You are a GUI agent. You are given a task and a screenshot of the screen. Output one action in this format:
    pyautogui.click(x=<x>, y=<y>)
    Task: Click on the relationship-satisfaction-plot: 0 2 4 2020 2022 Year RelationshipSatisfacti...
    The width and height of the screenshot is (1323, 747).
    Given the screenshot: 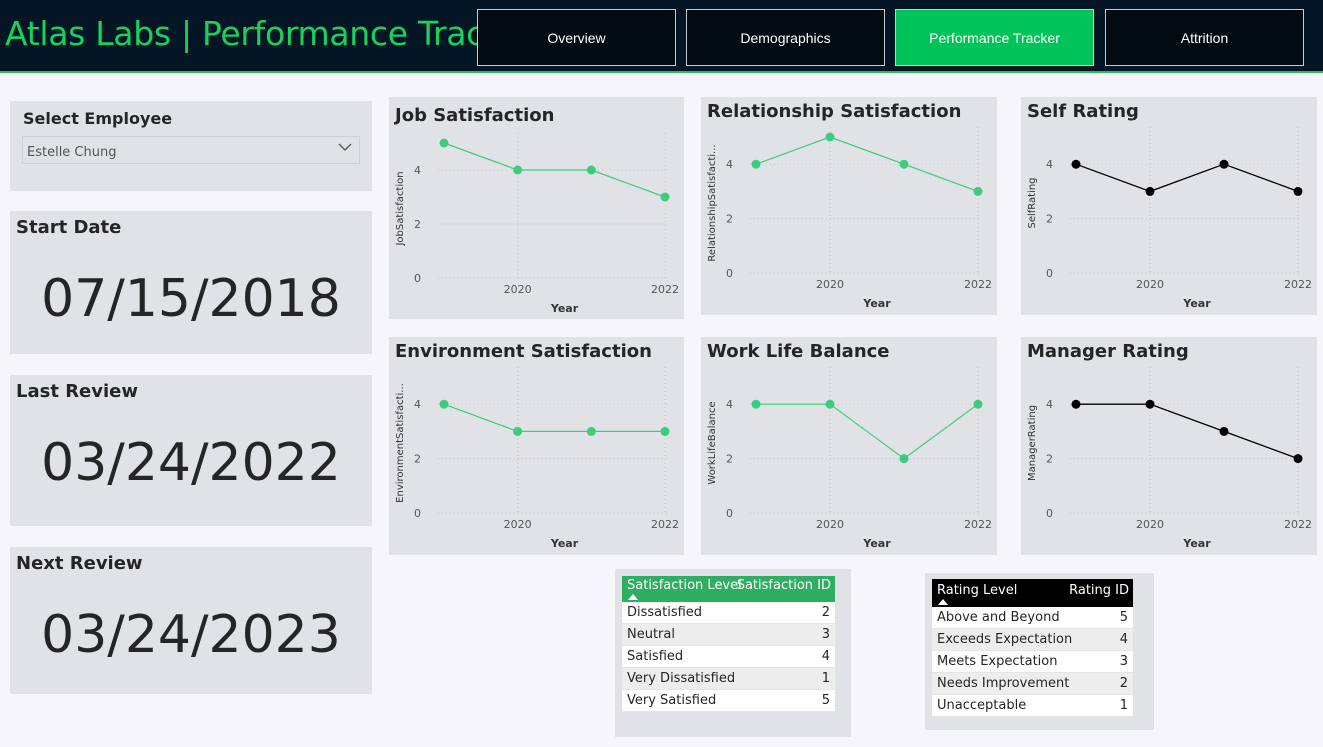 What is the action you would take?
    pyautogui.click(x=849, y=218)
    